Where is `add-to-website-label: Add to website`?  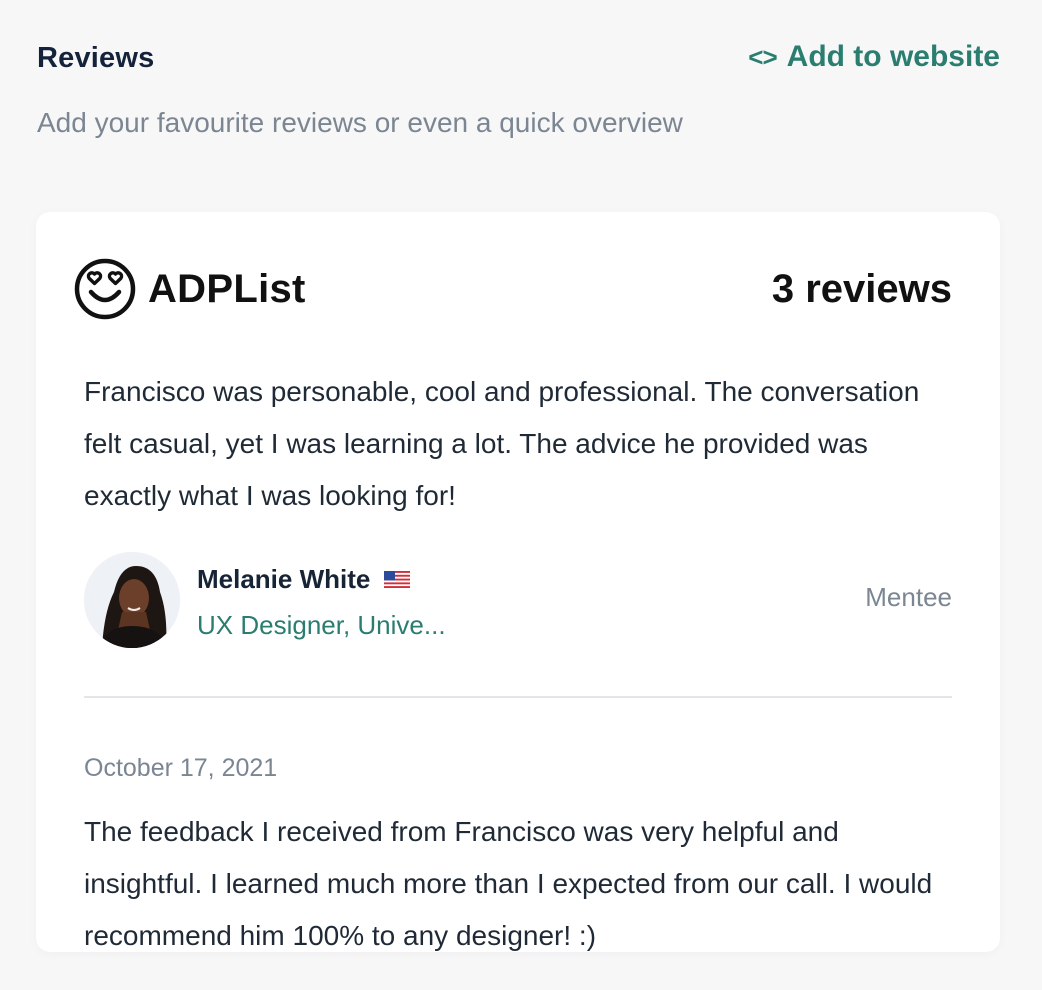
add-to-website-label: Add to website is located at coordinates (893, 56).